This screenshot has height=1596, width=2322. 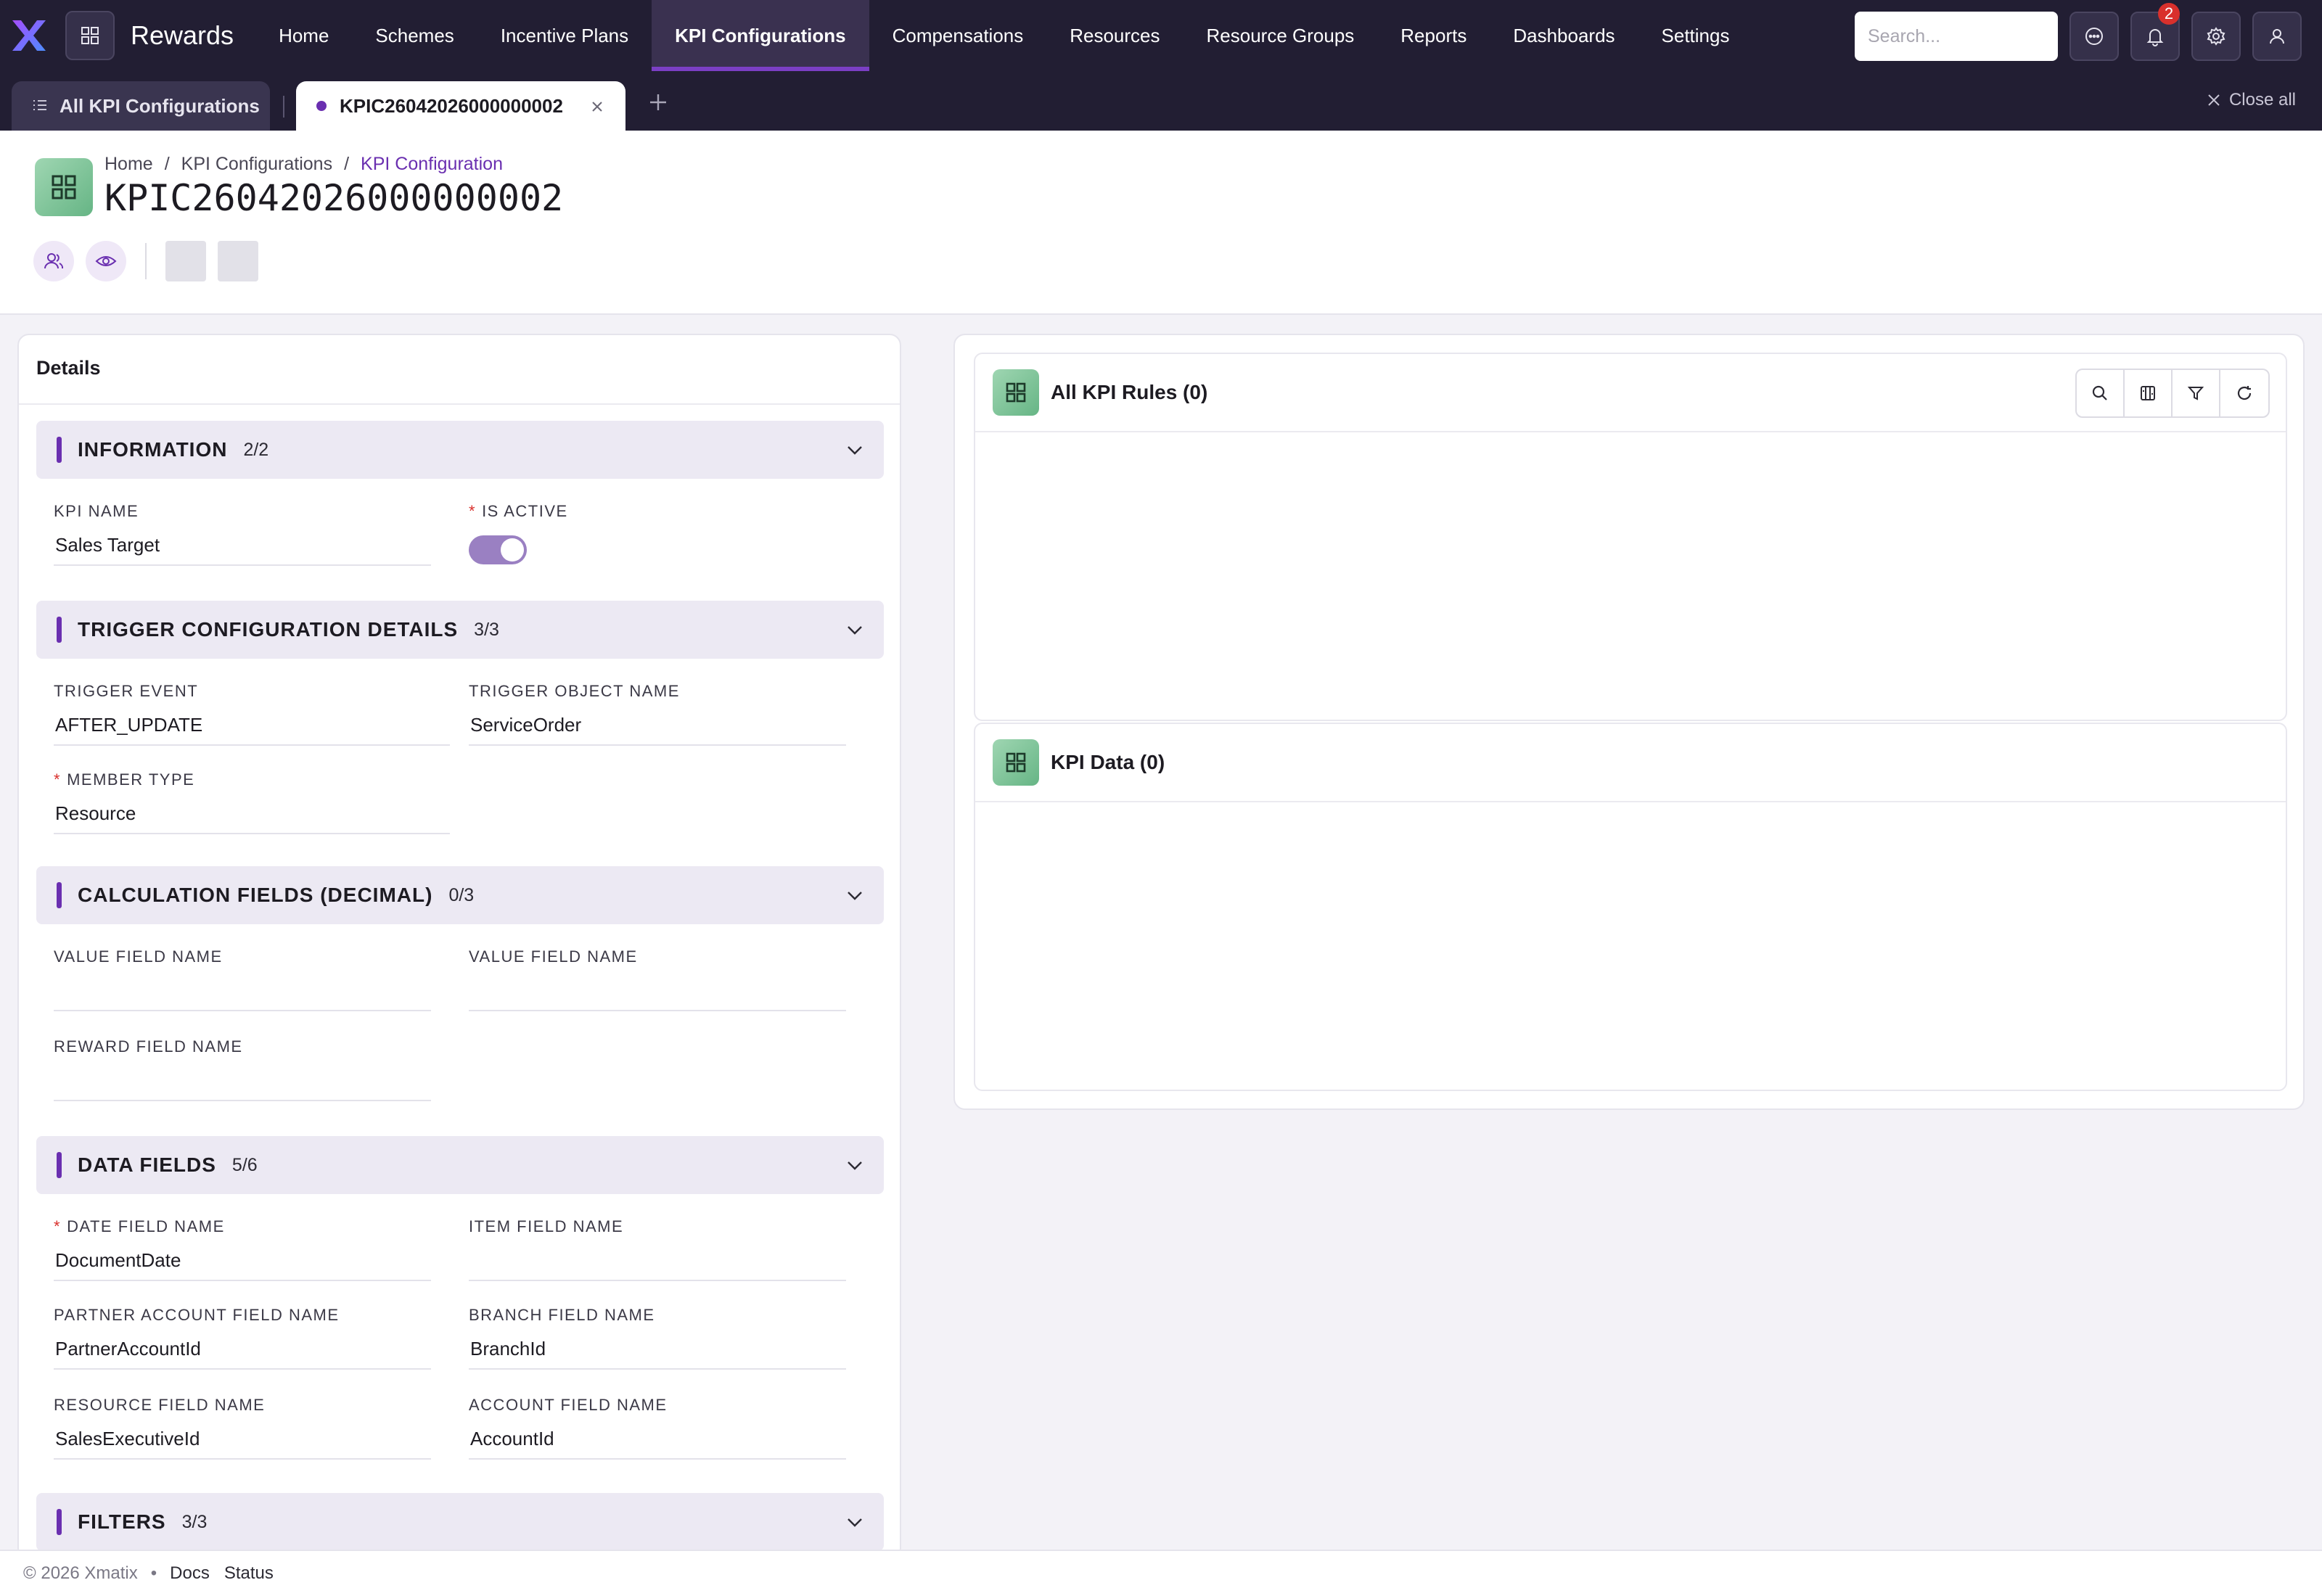 I want to click on tab-label: KPIC26042026000000002, so click(x=451, y=105).